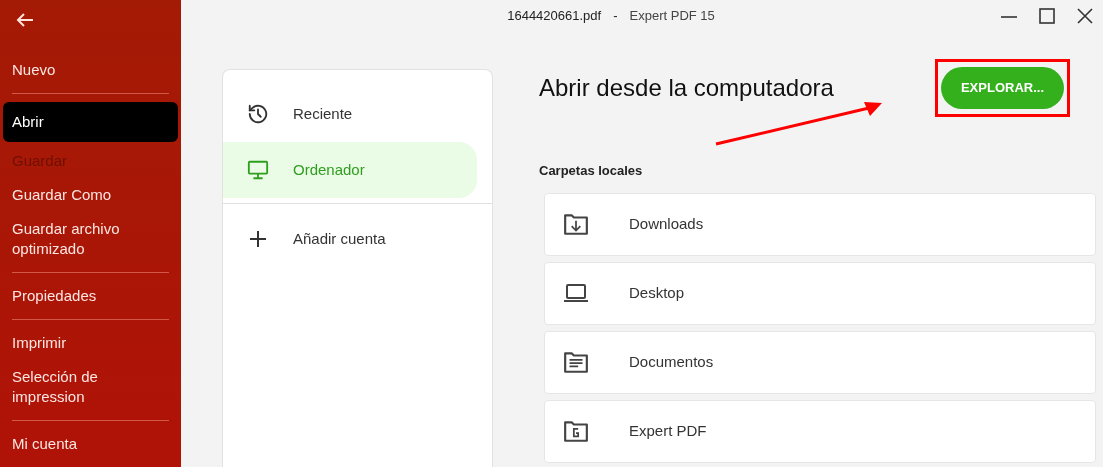 The image size is (1103, 467). What do you see at coordinates (820, 293) in the screenshot?
I see `folder-item: Desktop` at bounding box center [820, 293].